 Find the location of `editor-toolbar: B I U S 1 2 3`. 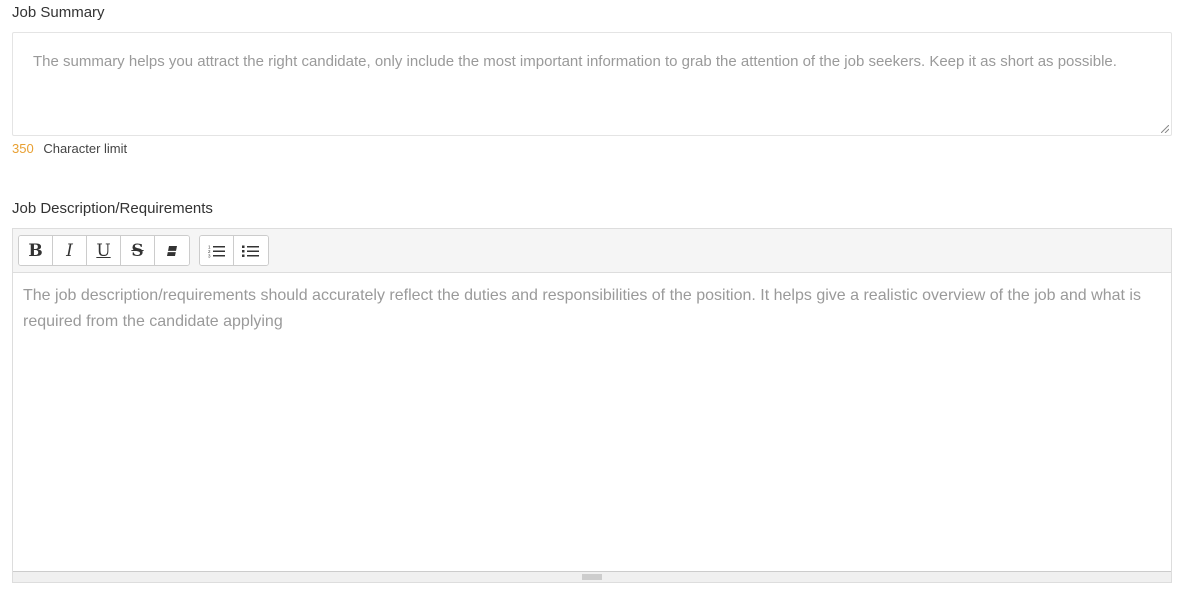

editor-toolbar: B I U S 1 2 3 is located at coordinates (592, 251).